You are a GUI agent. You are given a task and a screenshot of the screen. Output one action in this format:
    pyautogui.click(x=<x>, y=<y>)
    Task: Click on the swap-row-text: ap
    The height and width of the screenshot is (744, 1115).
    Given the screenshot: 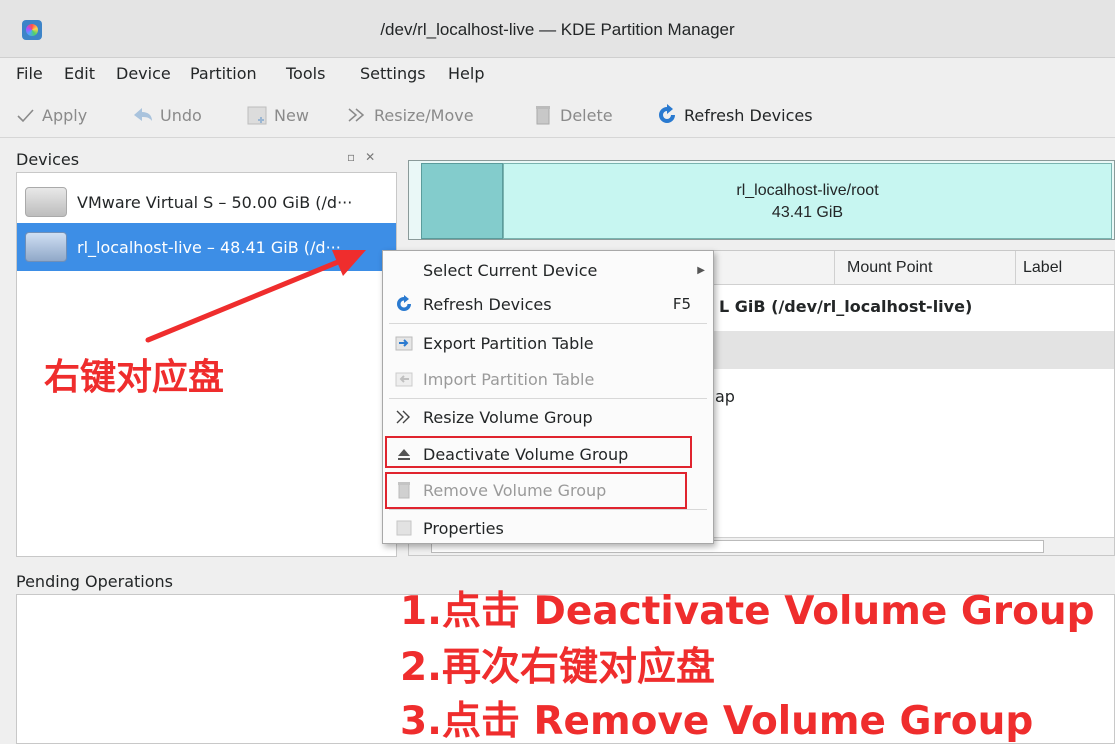 What is the action you would take?
    pyautogui.click(x=725, y=396)
    